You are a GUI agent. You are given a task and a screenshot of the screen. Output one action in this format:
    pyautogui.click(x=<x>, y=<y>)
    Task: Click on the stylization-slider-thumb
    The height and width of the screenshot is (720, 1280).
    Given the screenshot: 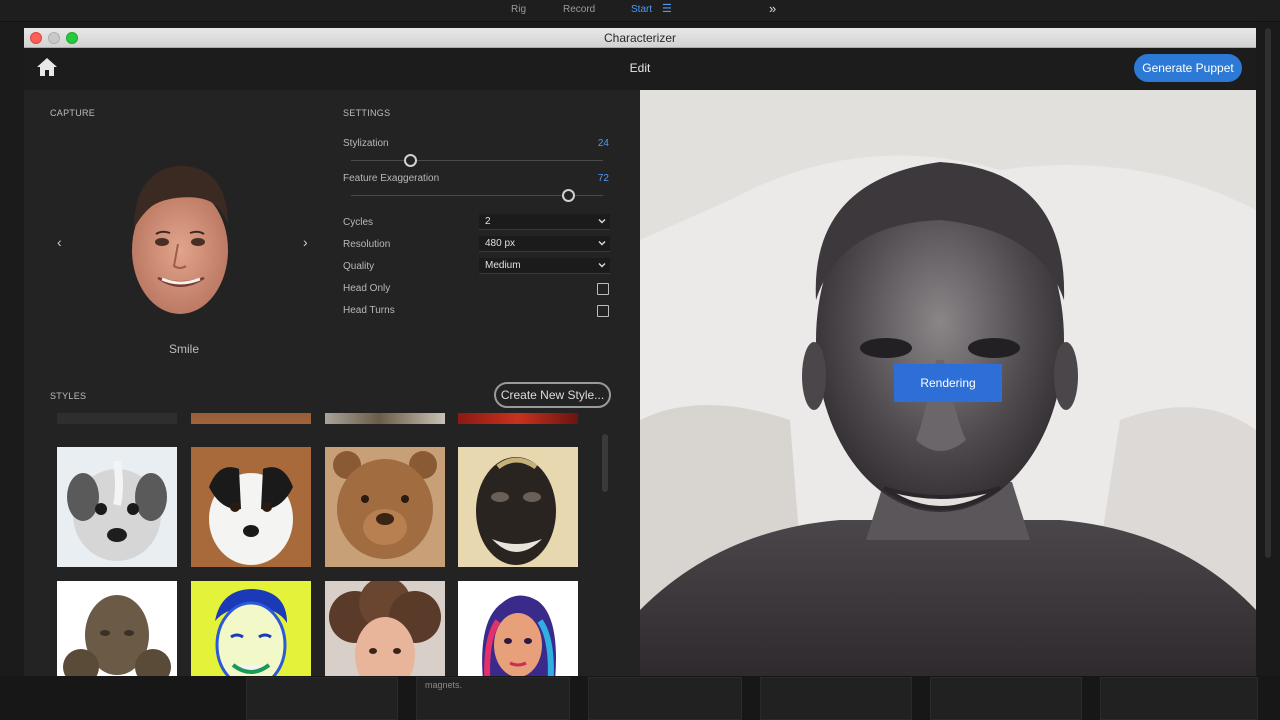 What is the action you would take?
    pyautogui.click(x=410, y=160)
    